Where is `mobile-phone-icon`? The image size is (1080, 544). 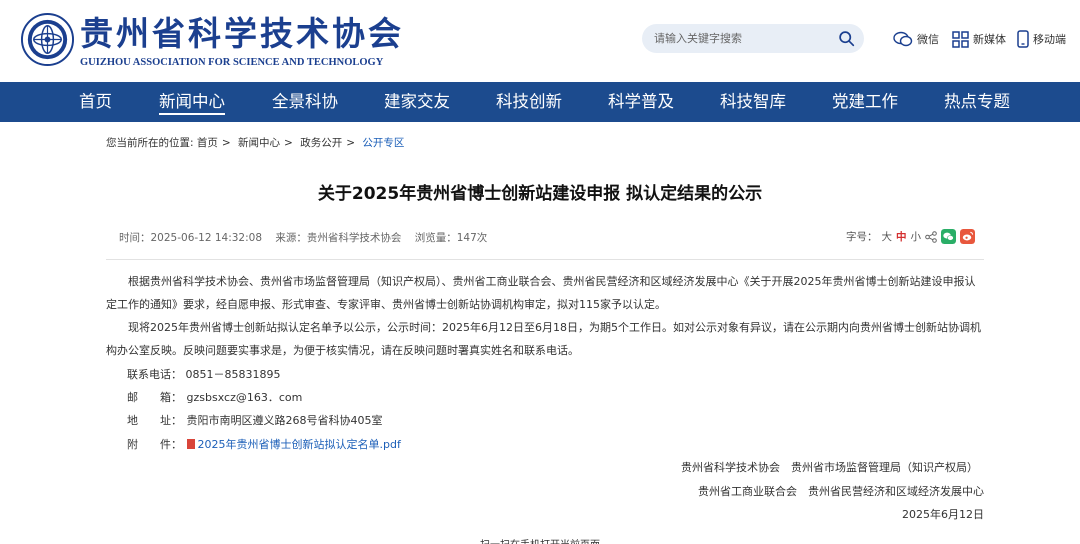
mobile-phone-icon is located at coordinates (1023, 39).